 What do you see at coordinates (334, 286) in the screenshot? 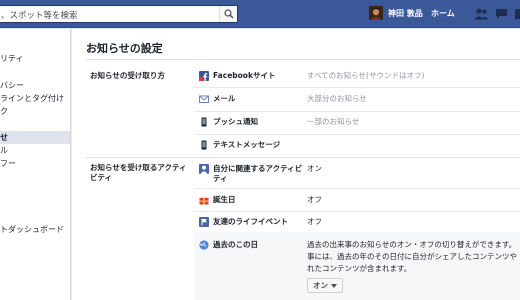
I see `chevron-down-icon` at bounding box center [334, 286].